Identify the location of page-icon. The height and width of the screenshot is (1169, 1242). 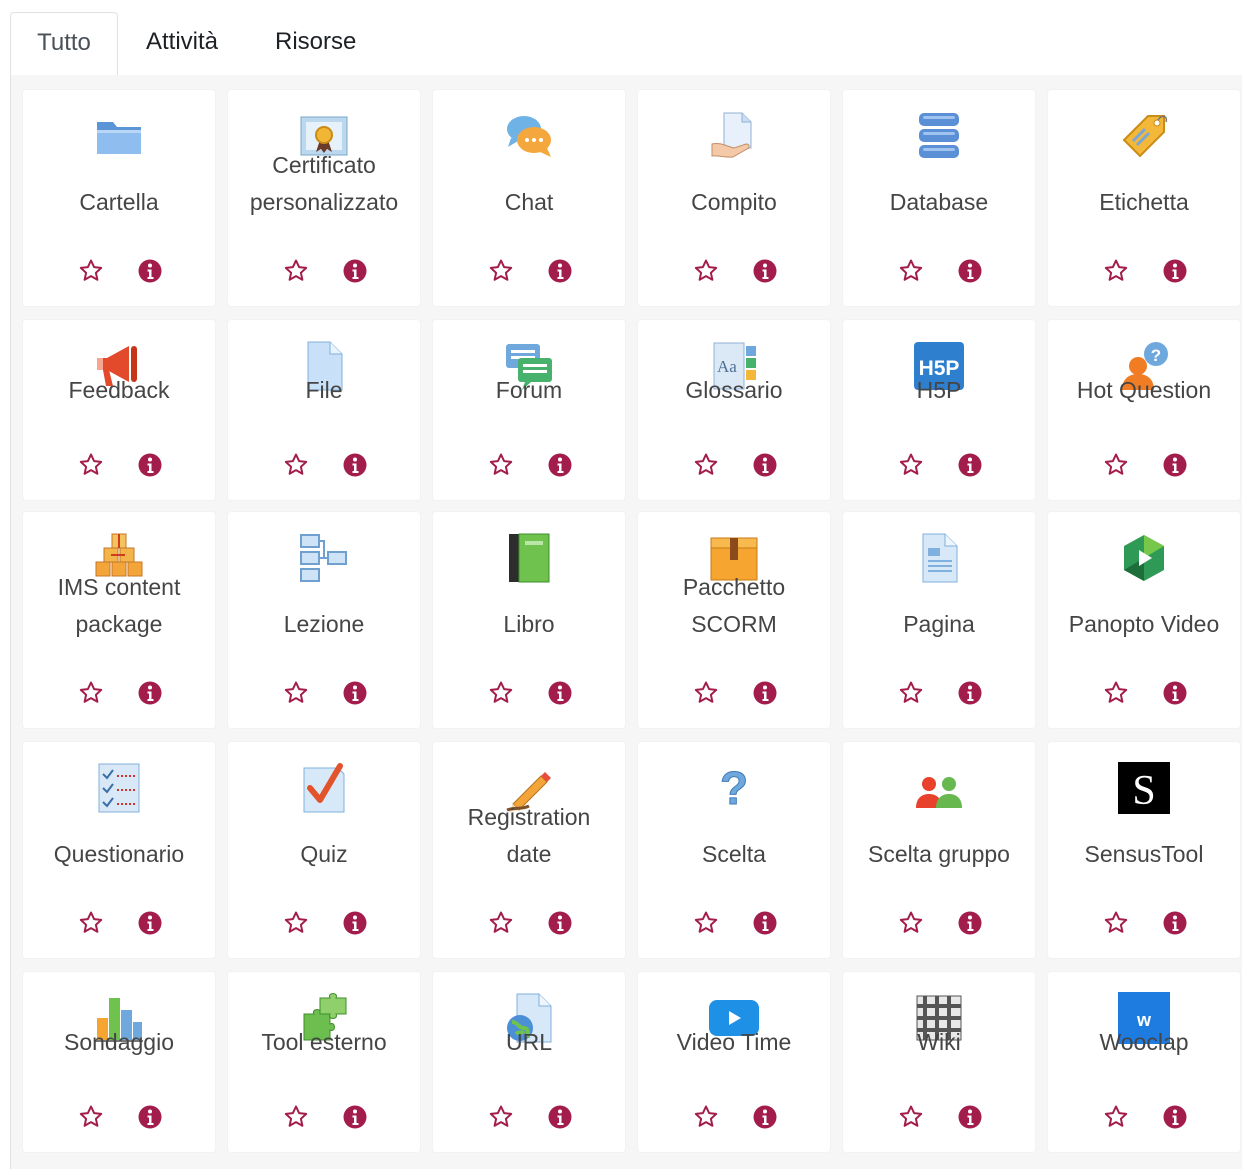
(939, 558).